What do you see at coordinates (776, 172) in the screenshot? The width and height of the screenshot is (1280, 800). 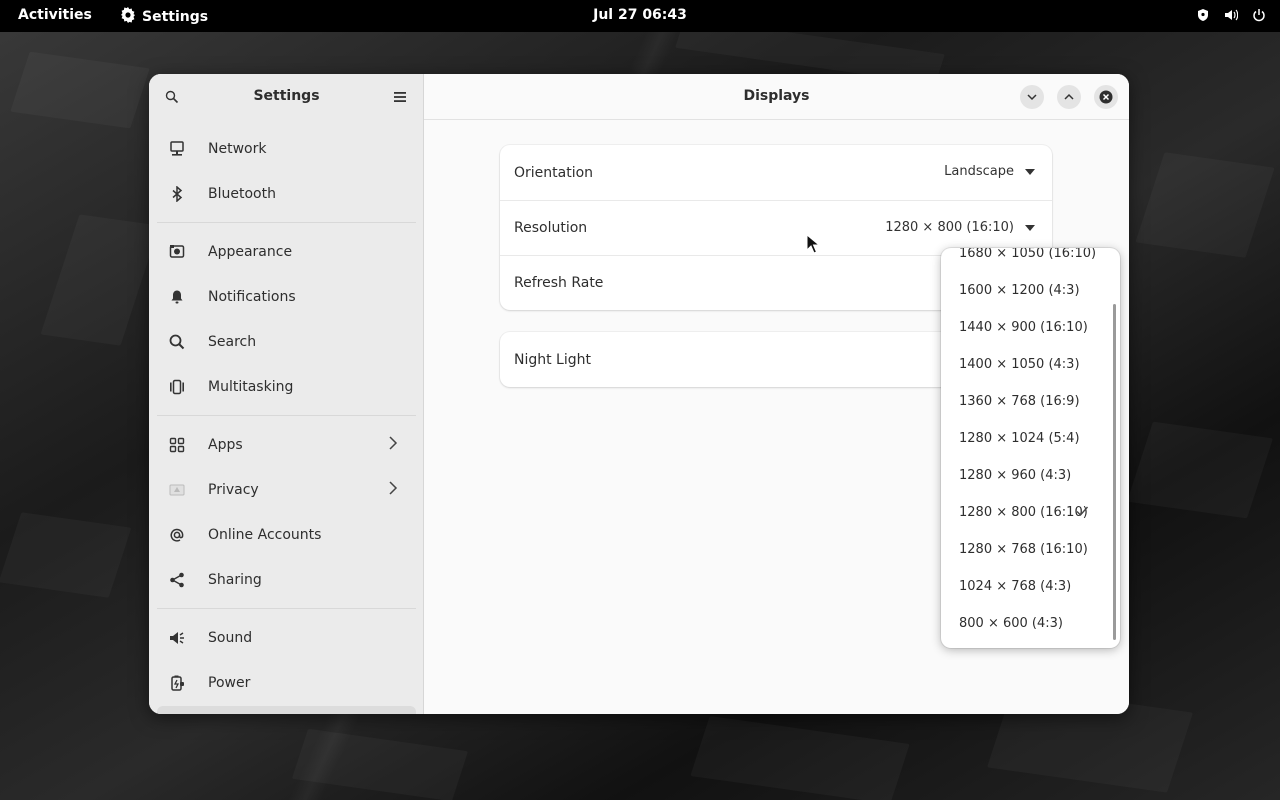 I see `orientation-row: Orientation Landscape` at bounding box center [776, 172].